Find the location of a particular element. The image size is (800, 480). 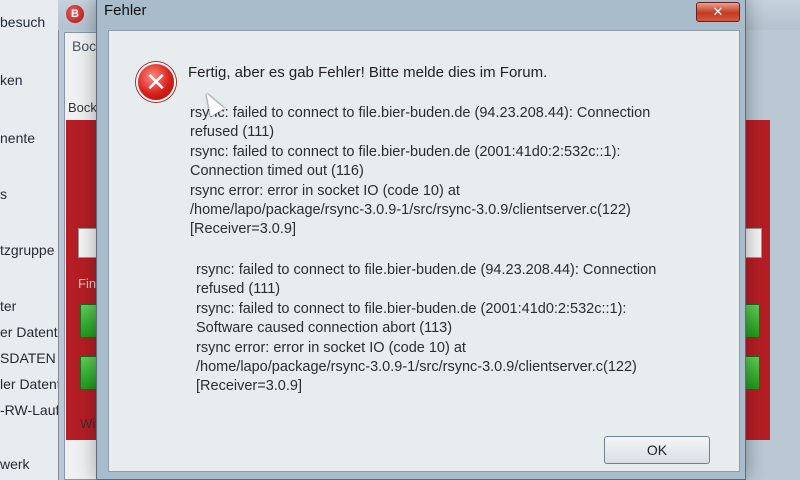

error-icon: ✕ is located at coordinates (156, 82).